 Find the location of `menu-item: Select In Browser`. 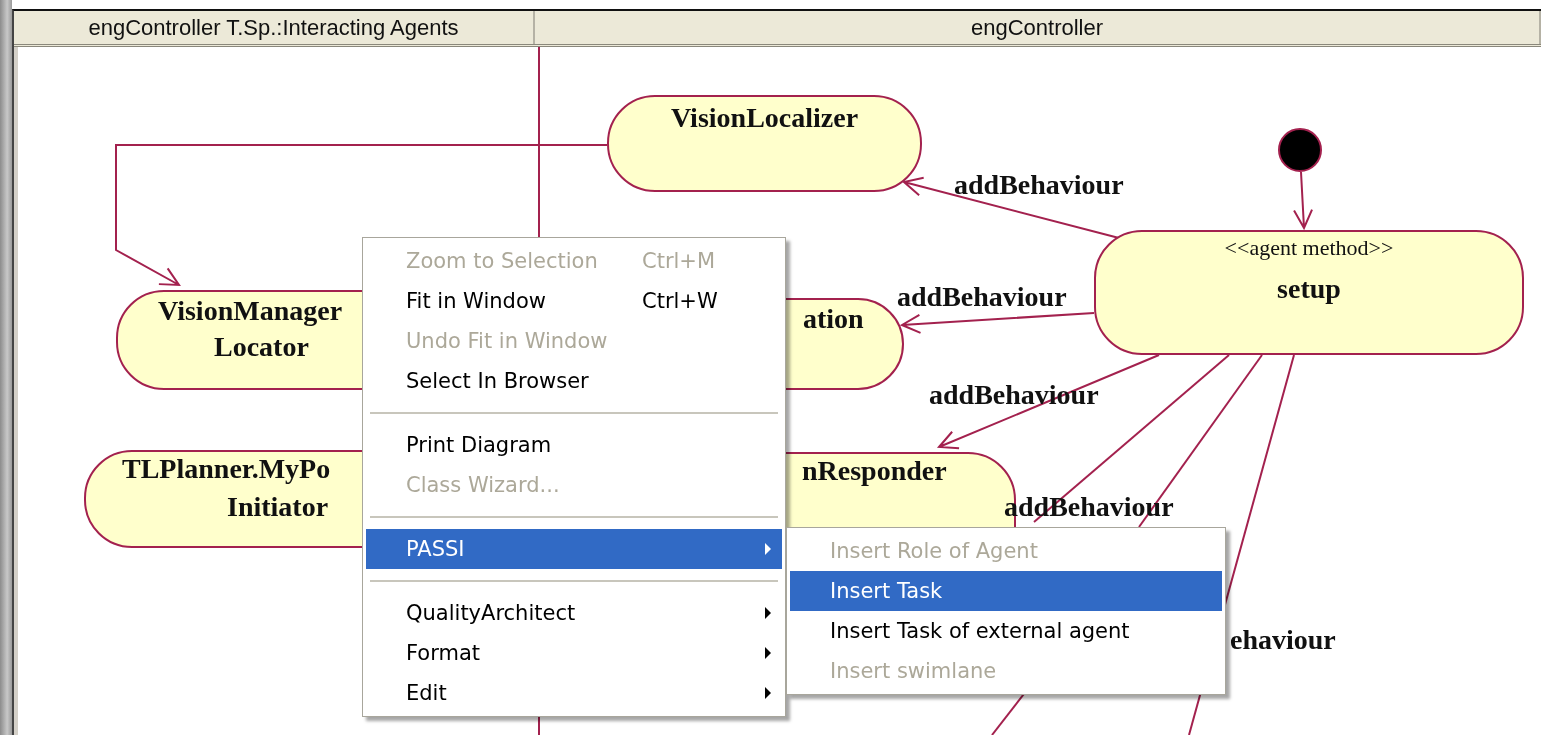

menu-item: Select In Browser is located at coordinates (574, 381).